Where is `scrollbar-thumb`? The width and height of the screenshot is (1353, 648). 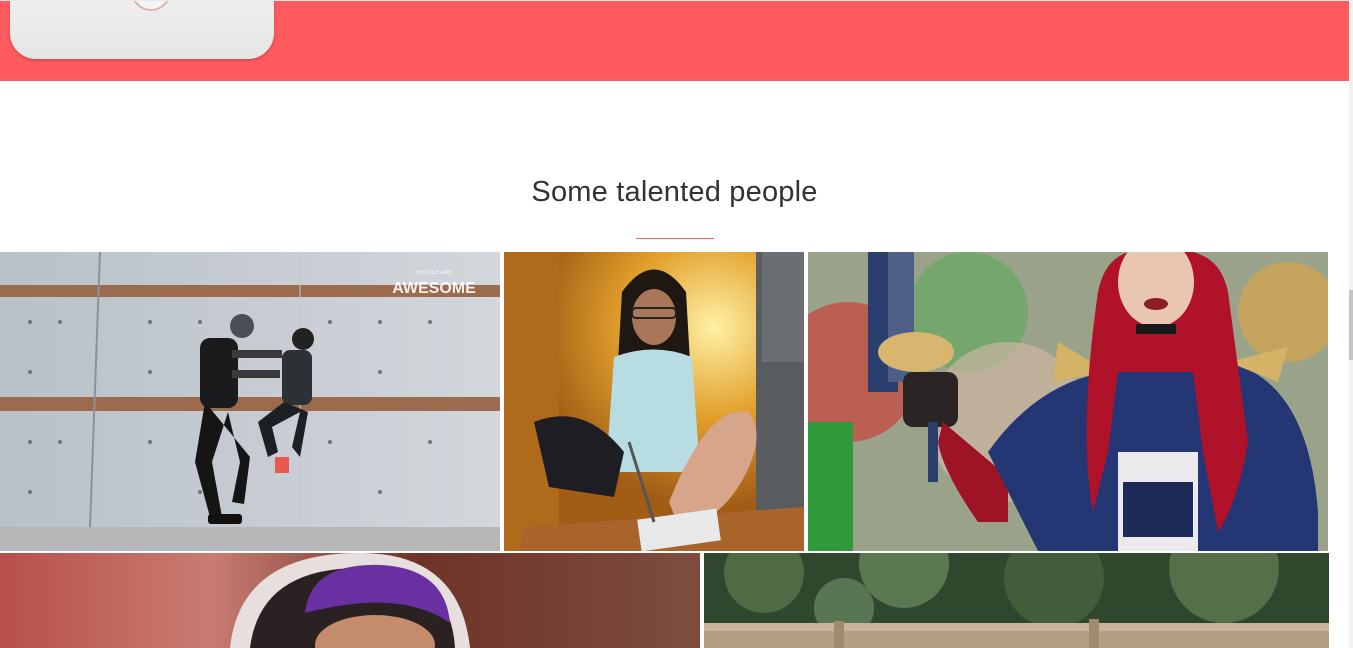 scrollbar-thumb is located at coordinates (1351, 325).